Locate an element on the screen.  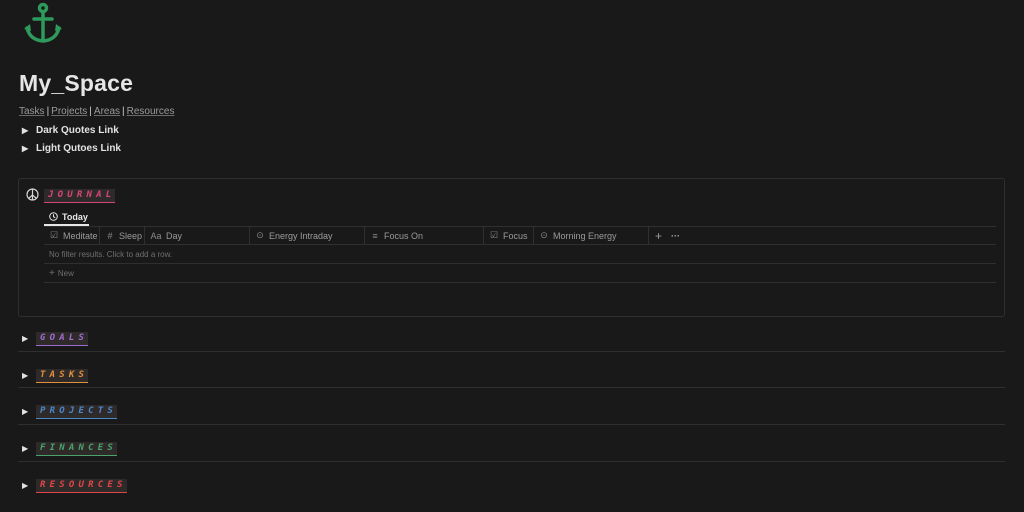
section-toggle-tasks: ▶ is located at coordinates (29, 375).